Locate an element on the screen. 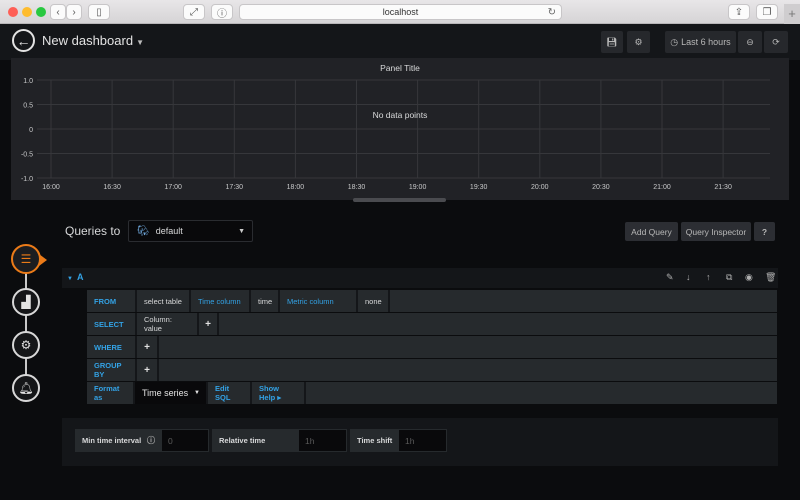  maximize-window-button is located at coordinates (41, 12).